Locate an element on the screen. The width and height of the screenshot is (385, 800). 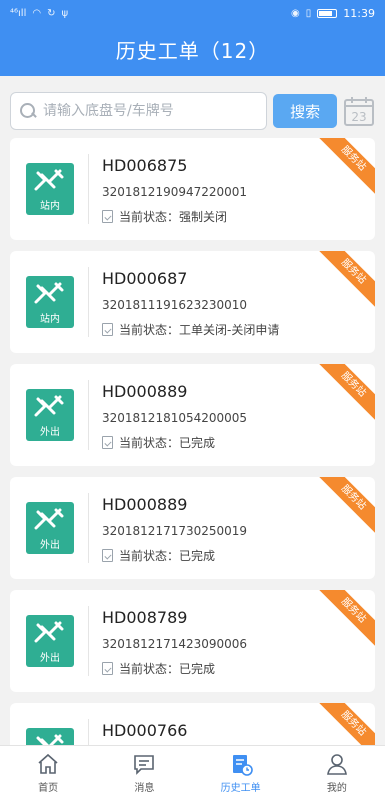
search-box is located at coordinates (139, 111).